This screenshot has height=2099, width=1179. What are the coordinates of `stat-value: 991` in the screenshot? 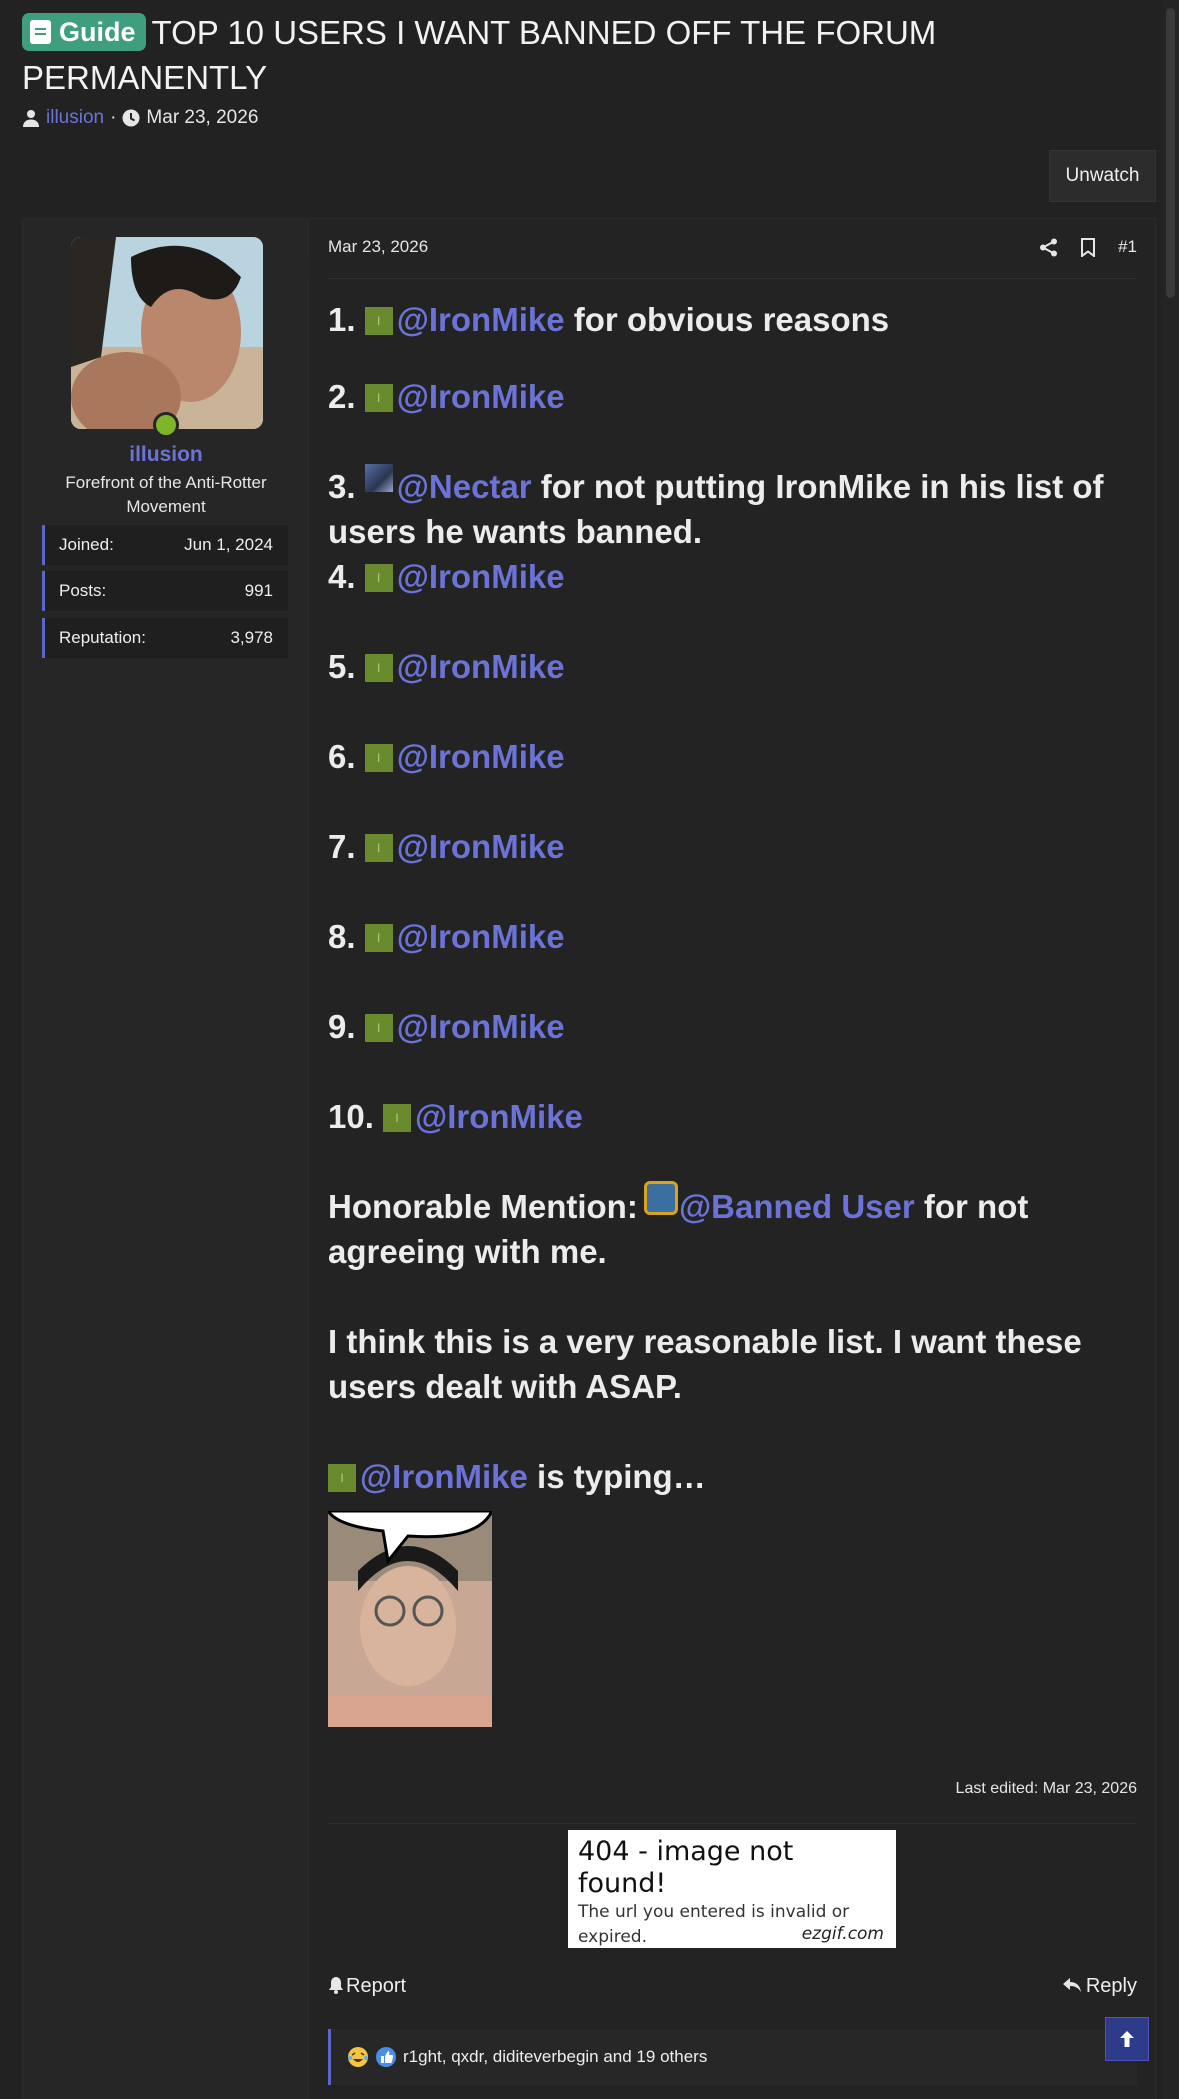 It's located at (258, 590).